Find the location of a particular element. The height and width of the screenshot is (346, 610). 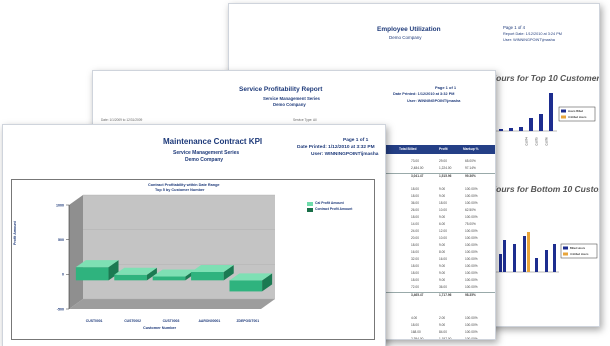

column-header: Total Billed is located at coordinates (408, 149).